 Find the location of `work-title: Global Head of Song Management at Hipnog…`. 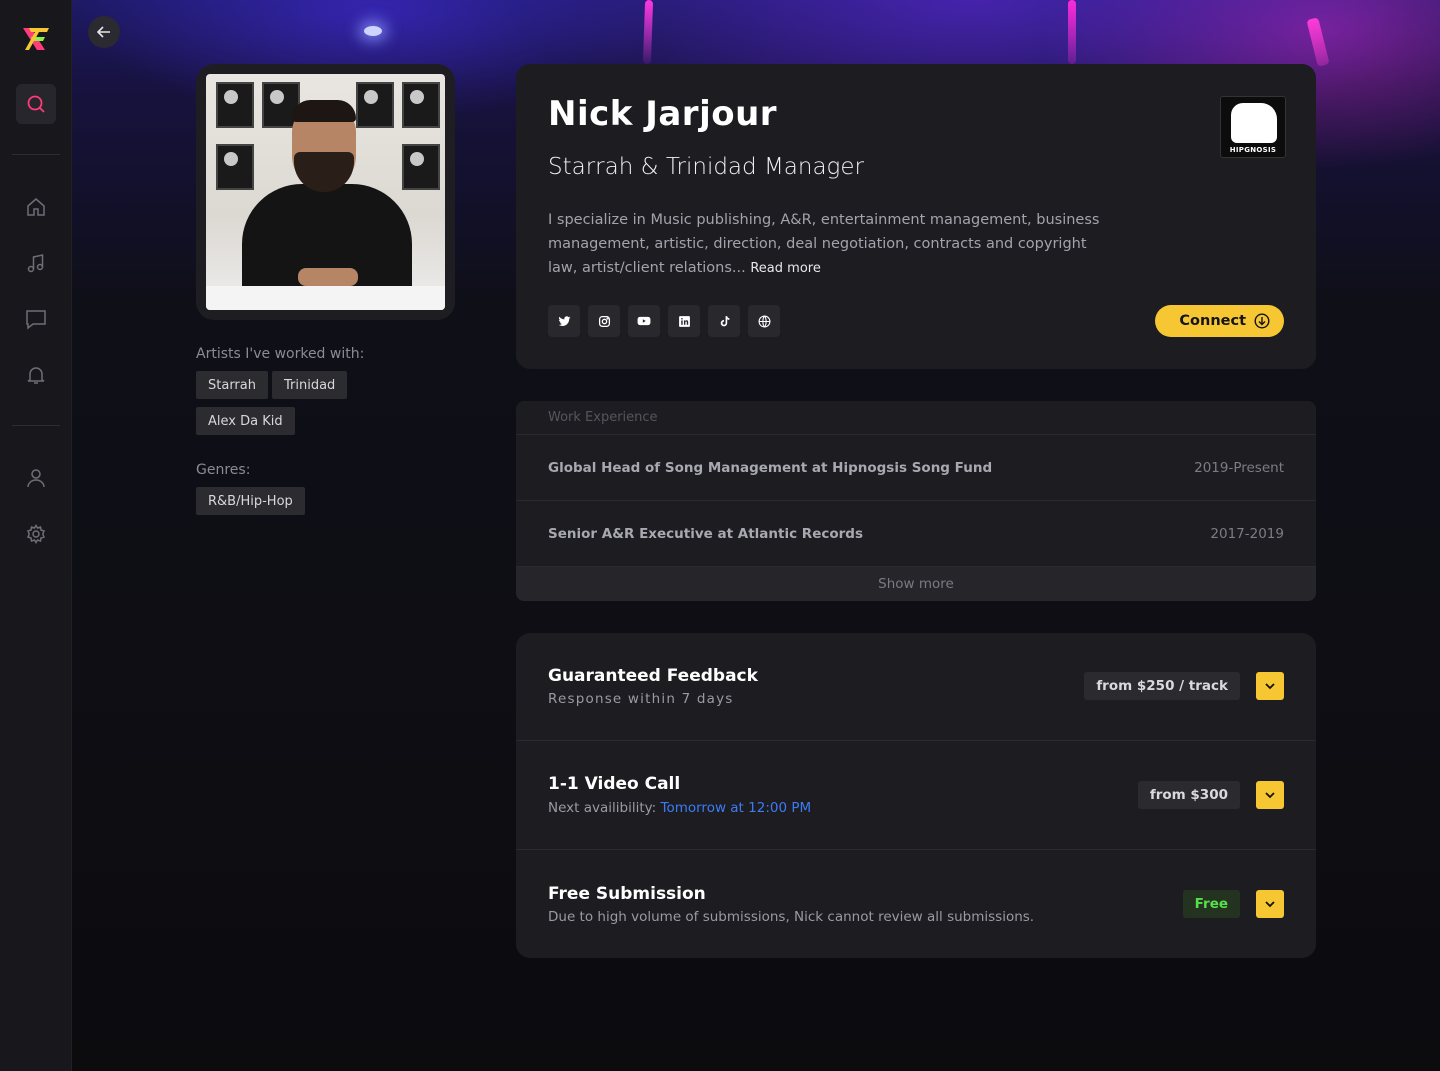

work-title: Global Head of Song Management at Hipnog… is located at coordinates (770, 467).